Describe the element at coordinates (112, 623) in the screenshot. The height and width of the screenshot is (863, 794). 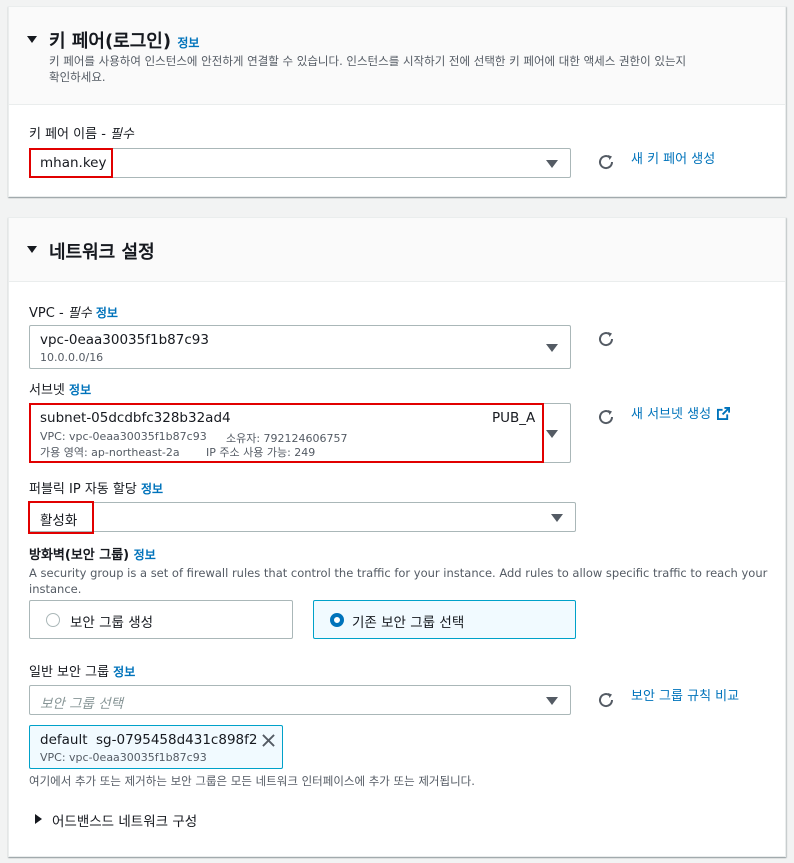
I see `create-sg-label: 보안 그룹 생성` at that location.